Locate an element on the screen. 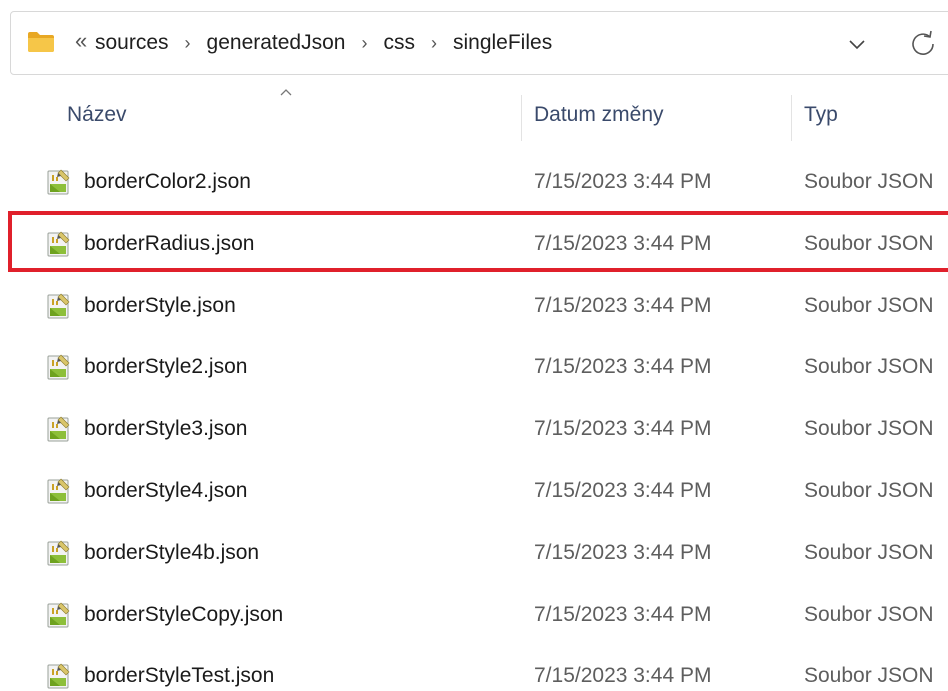 The height and width of the screenshot is (691, 948). file-name: borderStyle4b.json is located at coordinates (172, 552).